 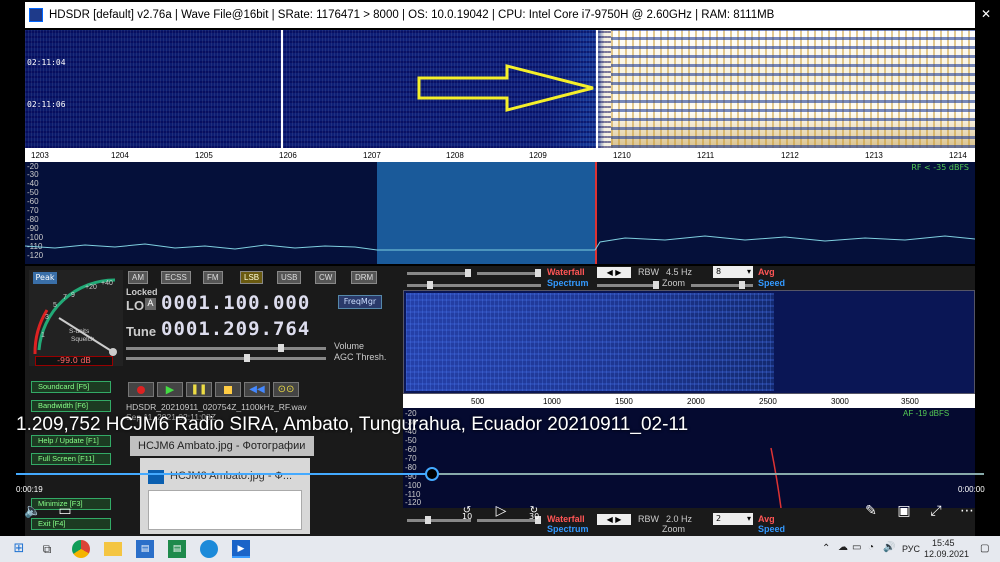 I want to click on s-scale-label: 5, so click(x=55, y=305).